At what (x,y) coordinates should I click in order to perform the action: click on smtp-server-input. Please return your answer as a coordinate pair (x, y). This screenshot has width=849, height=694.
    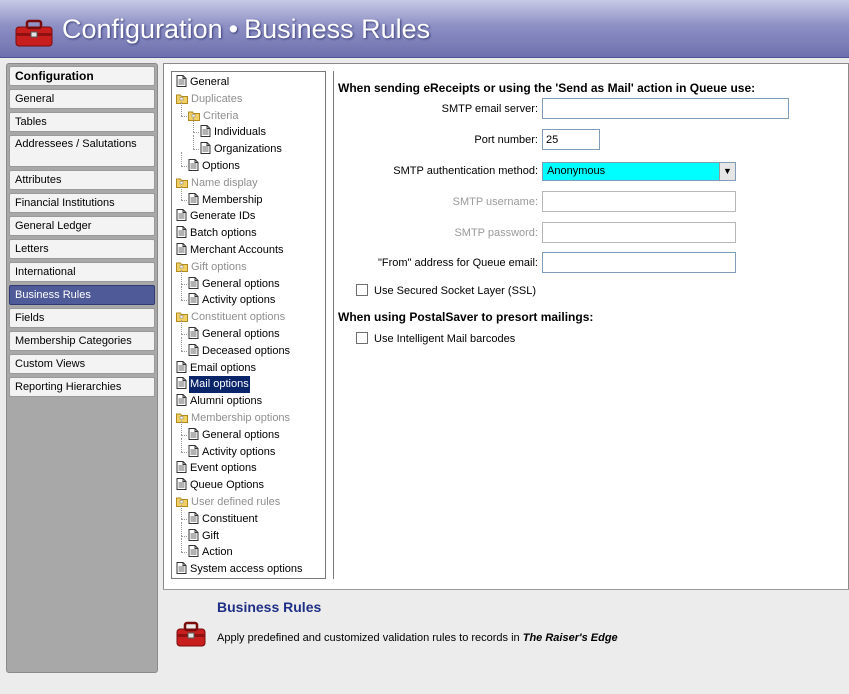
    Looking at the image, I should click on (665, 108).